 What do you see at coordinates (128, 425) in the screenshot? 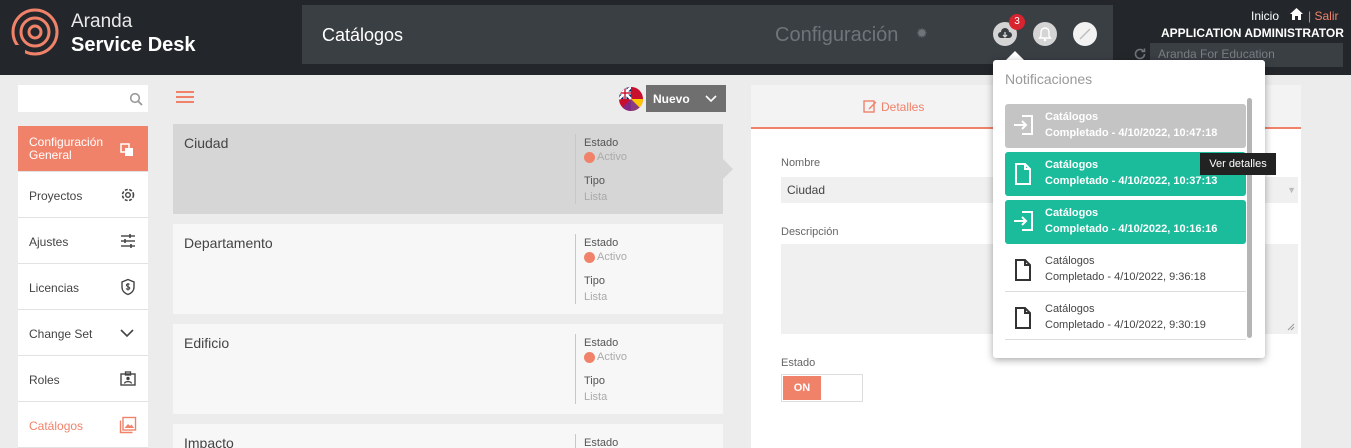
I see `images-icon` at bounding box center [128, 425].